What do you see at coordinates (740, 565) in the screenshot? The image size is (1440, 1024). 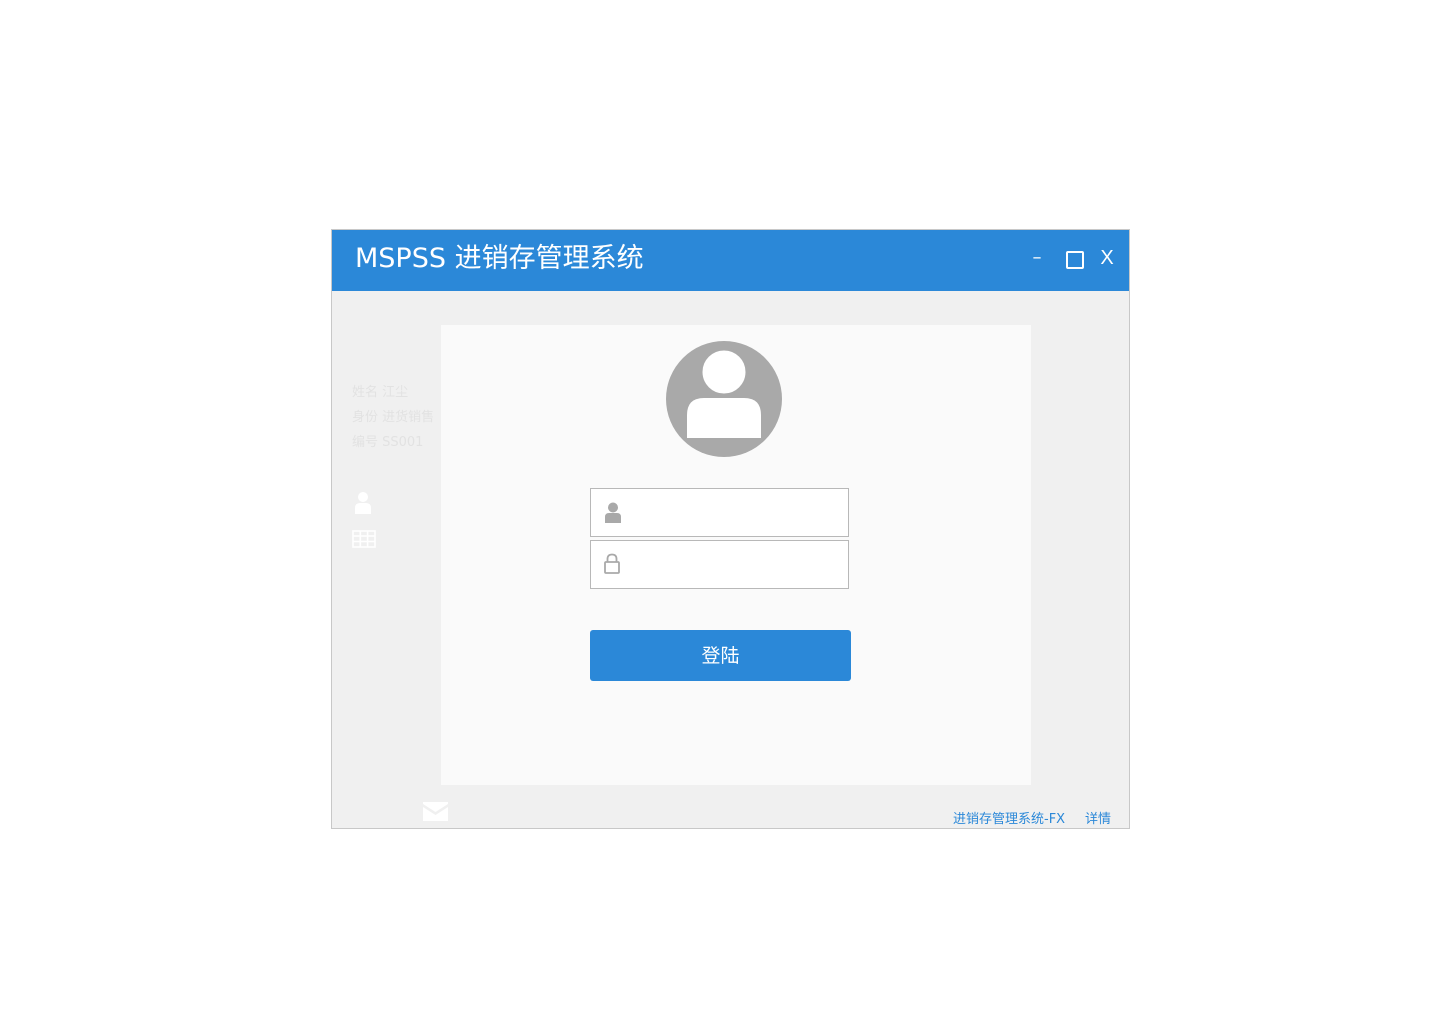 I see `password-input` at bounding box center [740, 565].